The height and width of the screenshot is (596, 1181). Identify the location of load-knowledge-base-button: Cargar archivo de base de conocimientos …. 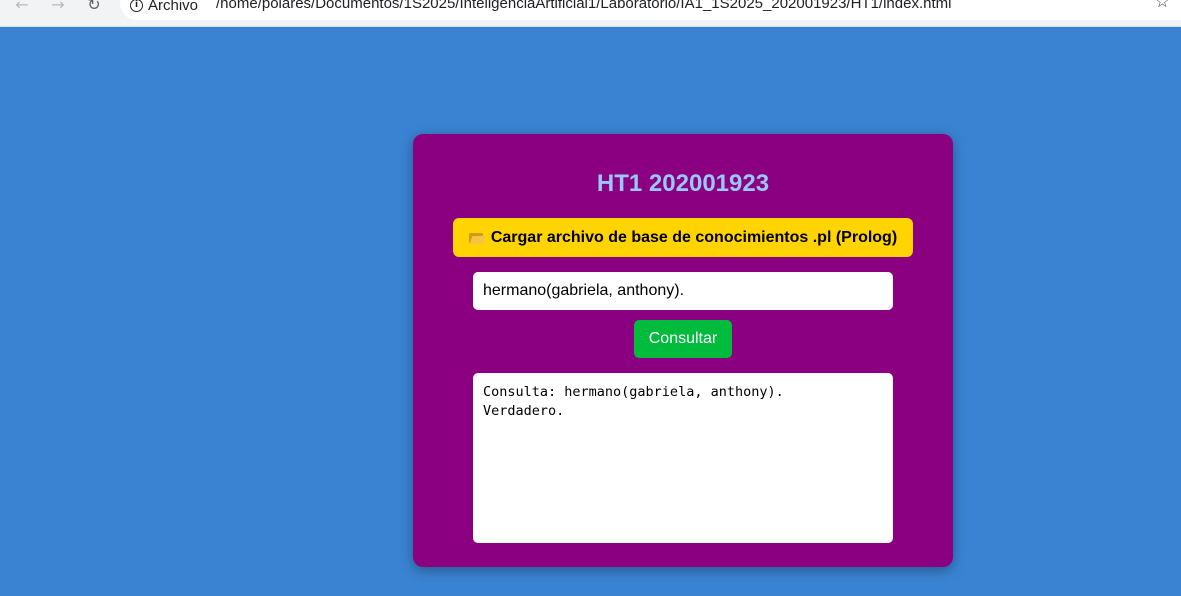
(683, 237).